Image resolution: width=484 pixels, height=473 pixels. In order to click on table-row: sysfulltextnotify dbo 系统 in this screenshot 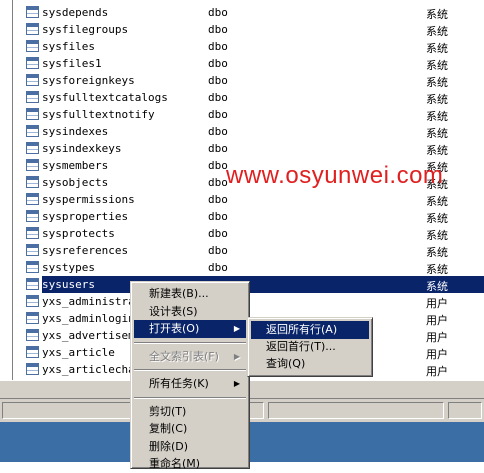, I will do `click(253, 114)`.